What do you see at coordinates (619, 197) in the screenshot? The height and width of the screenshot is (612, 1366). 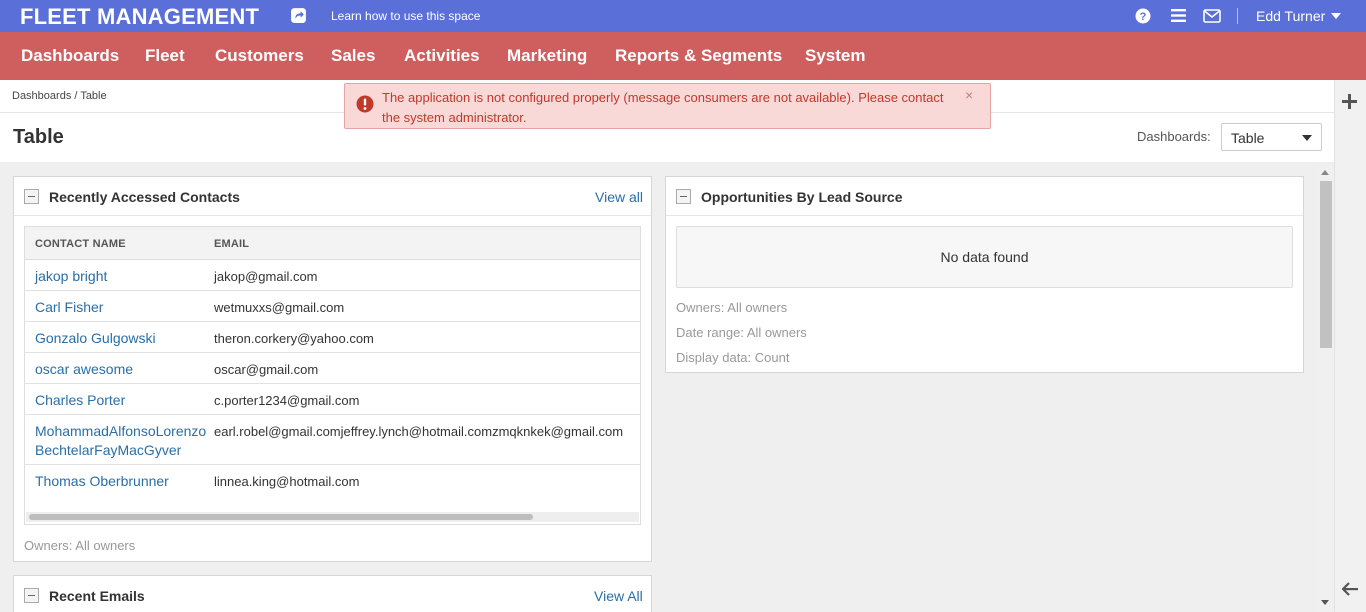 I see `contacts-view-all-link: View all` at bounding box center [619, 197].